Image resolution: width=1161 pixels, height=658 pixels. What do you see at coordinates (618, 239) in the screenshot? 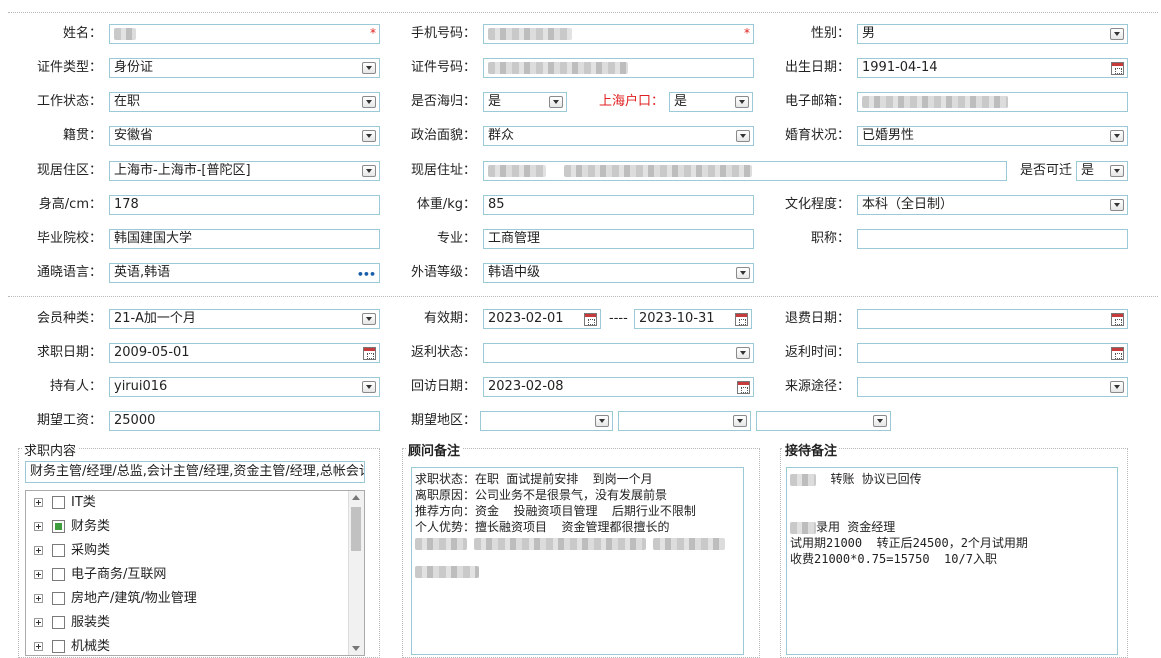
I see `major-input: 工商管理` at bounding box center [618, 239].